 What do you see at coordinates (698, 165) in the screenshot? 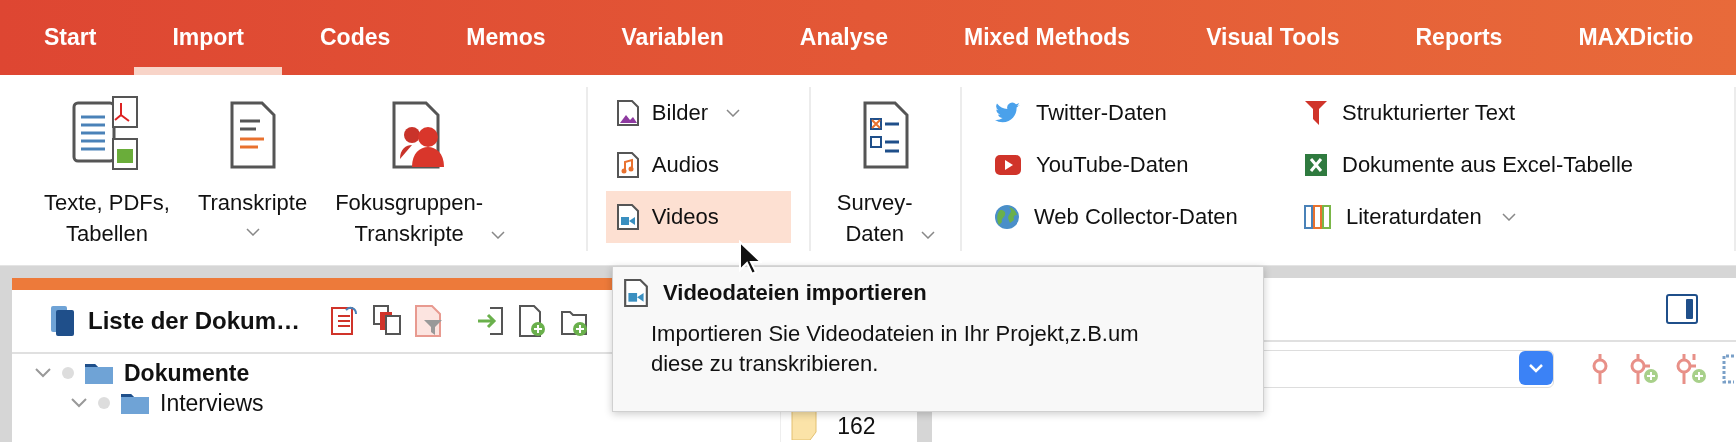
I see `media-button: Audios` at bounding box center [698, 165].